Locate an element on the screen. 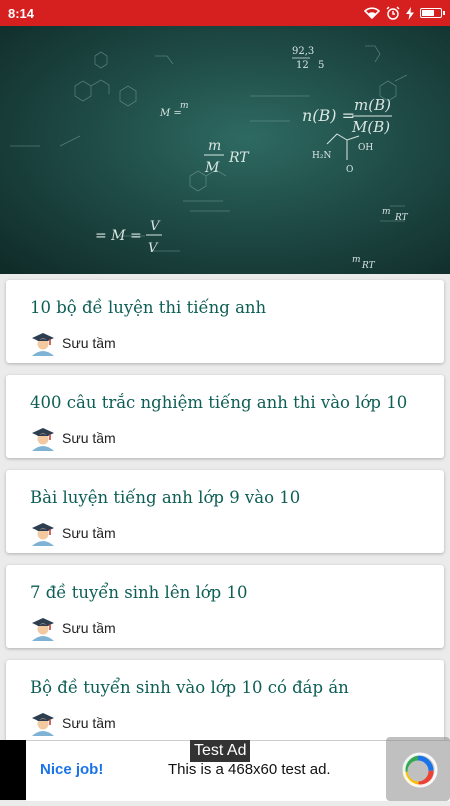  formula-RT3: RT is located at coordinates (368, 266).